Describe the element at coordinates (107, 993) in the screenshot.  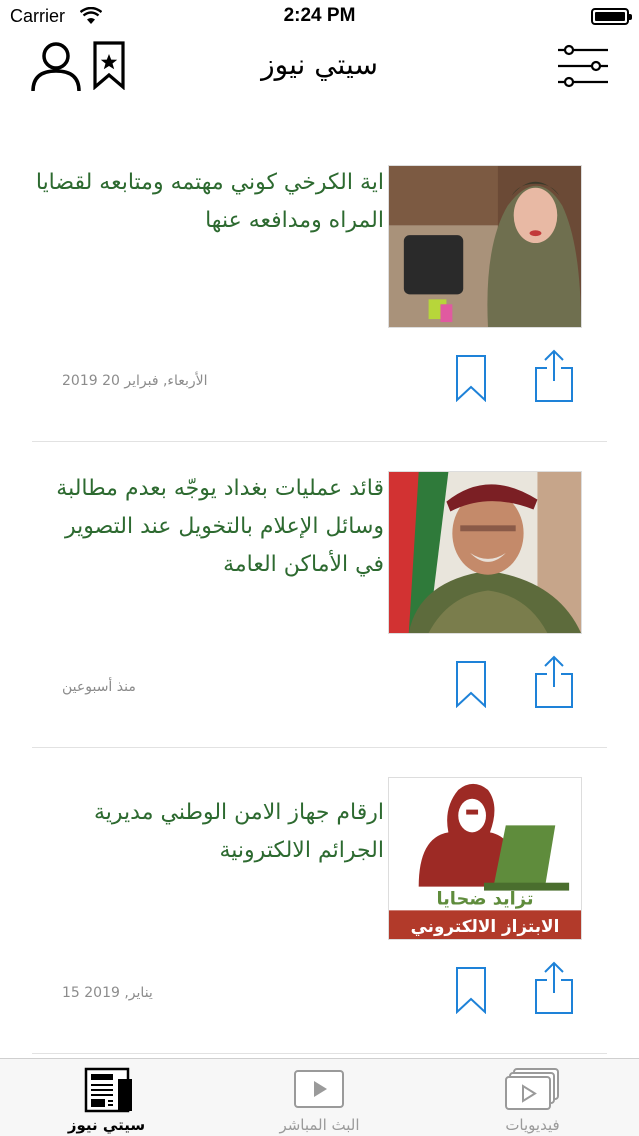
I see `news-date: 15 يناير, 2019` at that location.